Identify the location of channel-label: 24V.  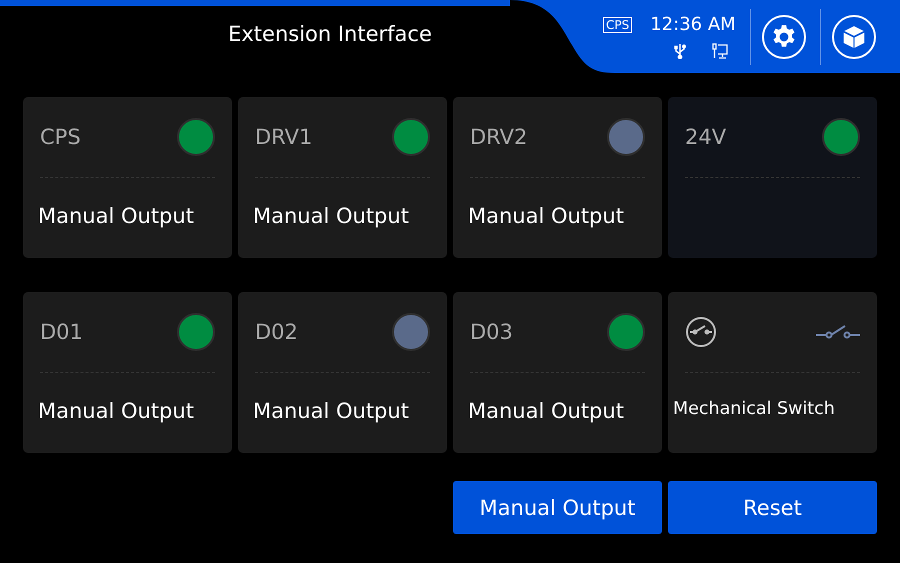
(705, 137).